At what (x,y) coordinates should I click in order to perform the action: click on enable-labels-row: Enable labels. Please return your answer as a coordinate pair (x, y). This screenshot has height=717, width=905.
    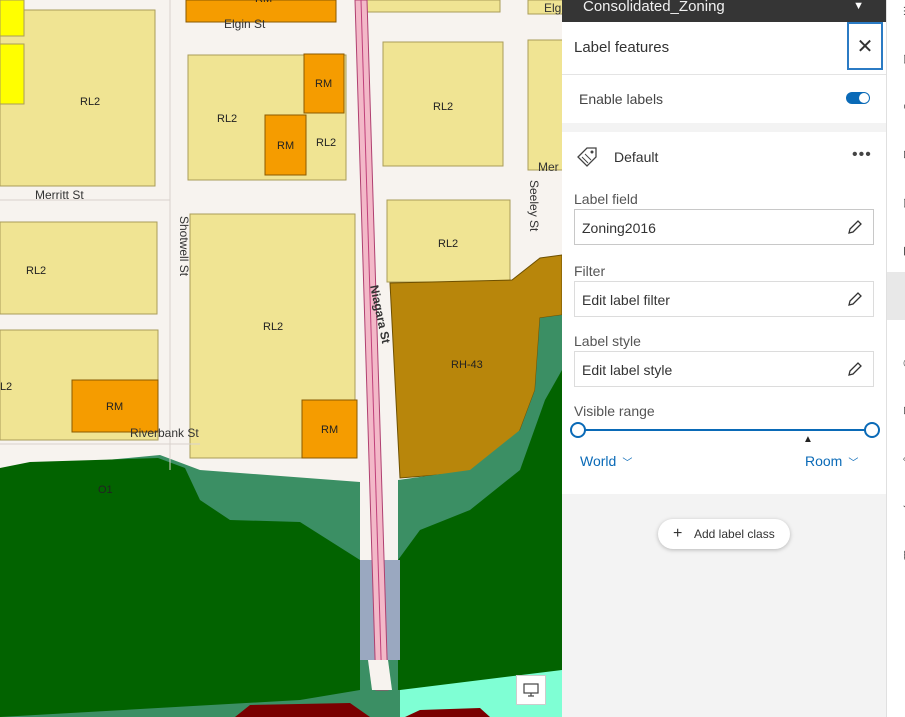
    Looking at the image, I should click on (724, 99).